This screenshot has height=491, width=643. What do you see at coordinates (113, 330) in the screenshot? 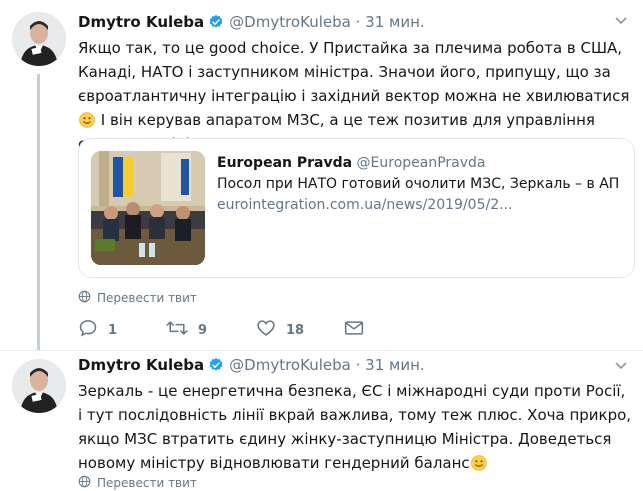
I see `reply-count: 1` at bounding box center [113, 330].